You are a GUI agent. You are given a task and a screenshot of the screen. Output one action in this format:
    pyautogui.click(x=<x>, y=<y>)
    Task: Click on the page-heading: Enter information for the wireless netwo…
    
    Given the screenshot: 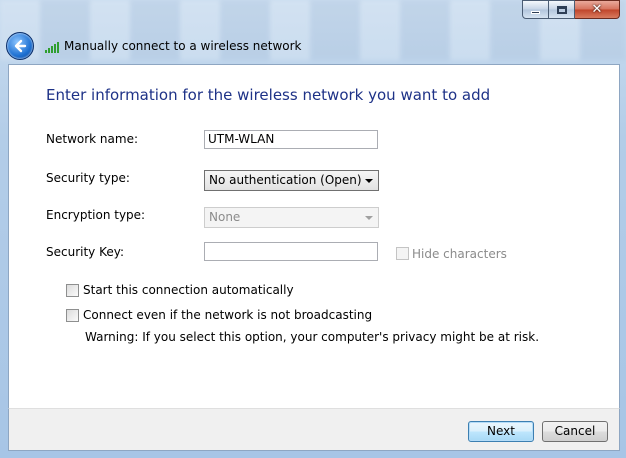 What is the action you would take?
    pyautogui.click(x=268, y=95)
    